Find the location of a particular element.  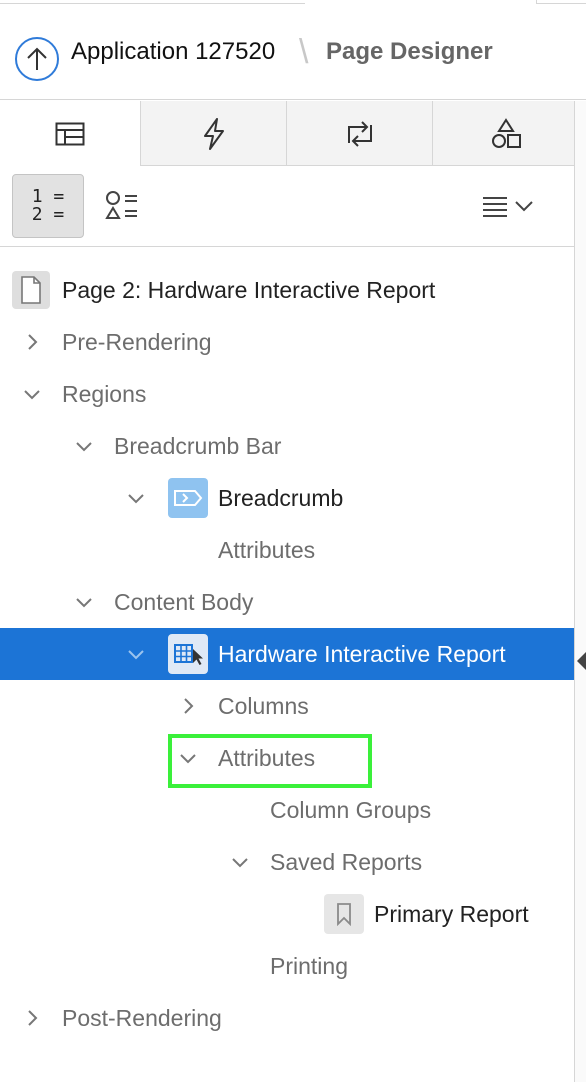

saved-reports-label: Saved Reports is located at coordinates (346, 861).